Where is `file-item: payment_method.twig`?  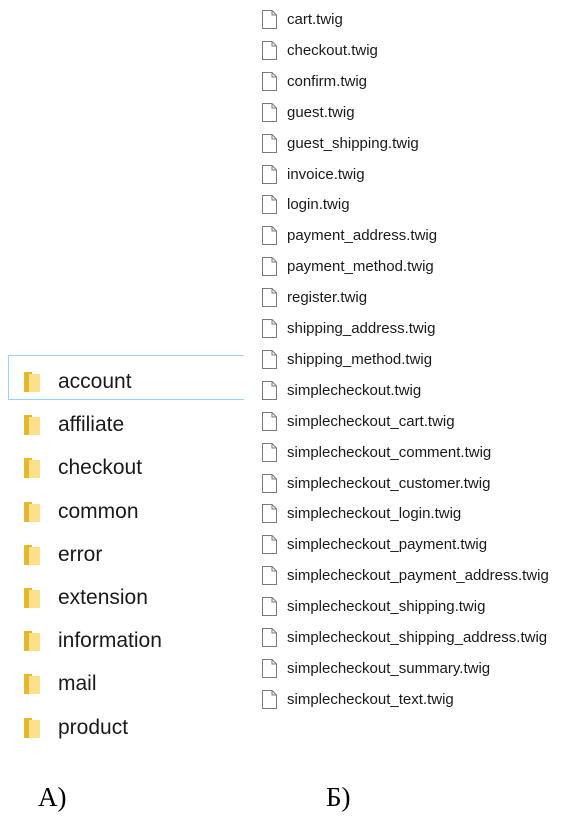
file-item: payment_method.twig is located at coordinates (421, 267).